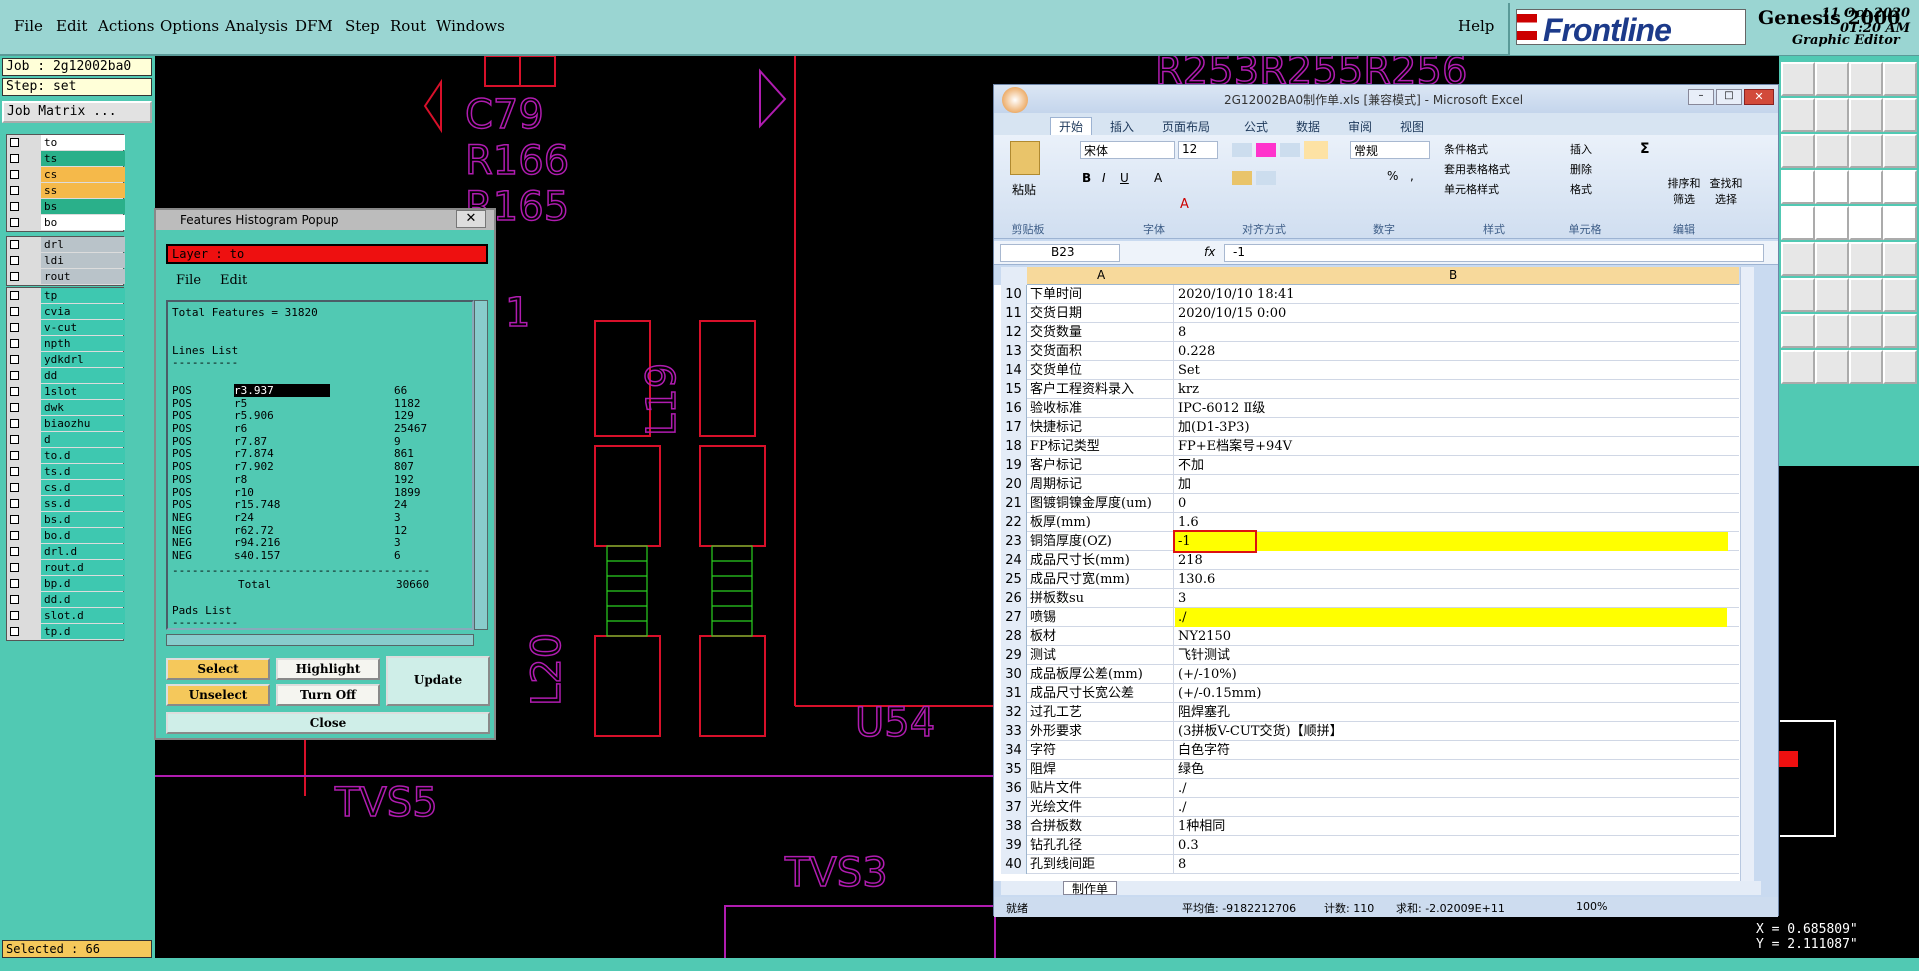  What do you see at coordinates (317, 555) in the screenshot?
I see `histogram-row: NEG s40.157 6` at bounding box center [317, 555].